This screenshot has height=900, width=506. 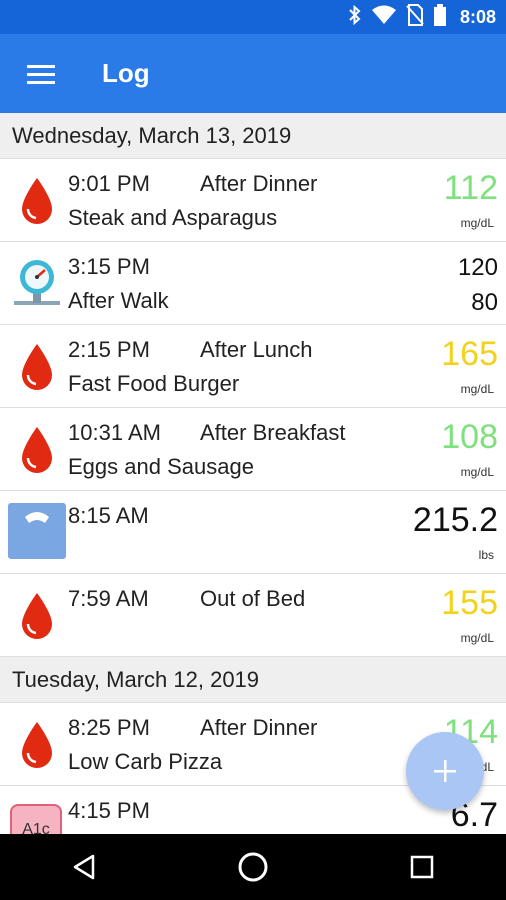 I want to click on glucose-value: 112, so click(x=470, y=188).